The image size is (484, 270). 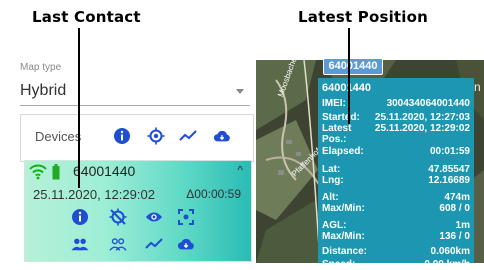 What do you see at coordinates (41, 67) in the screenshot?
I see `map-type-label: Map type` at bounding box center [41, 67].